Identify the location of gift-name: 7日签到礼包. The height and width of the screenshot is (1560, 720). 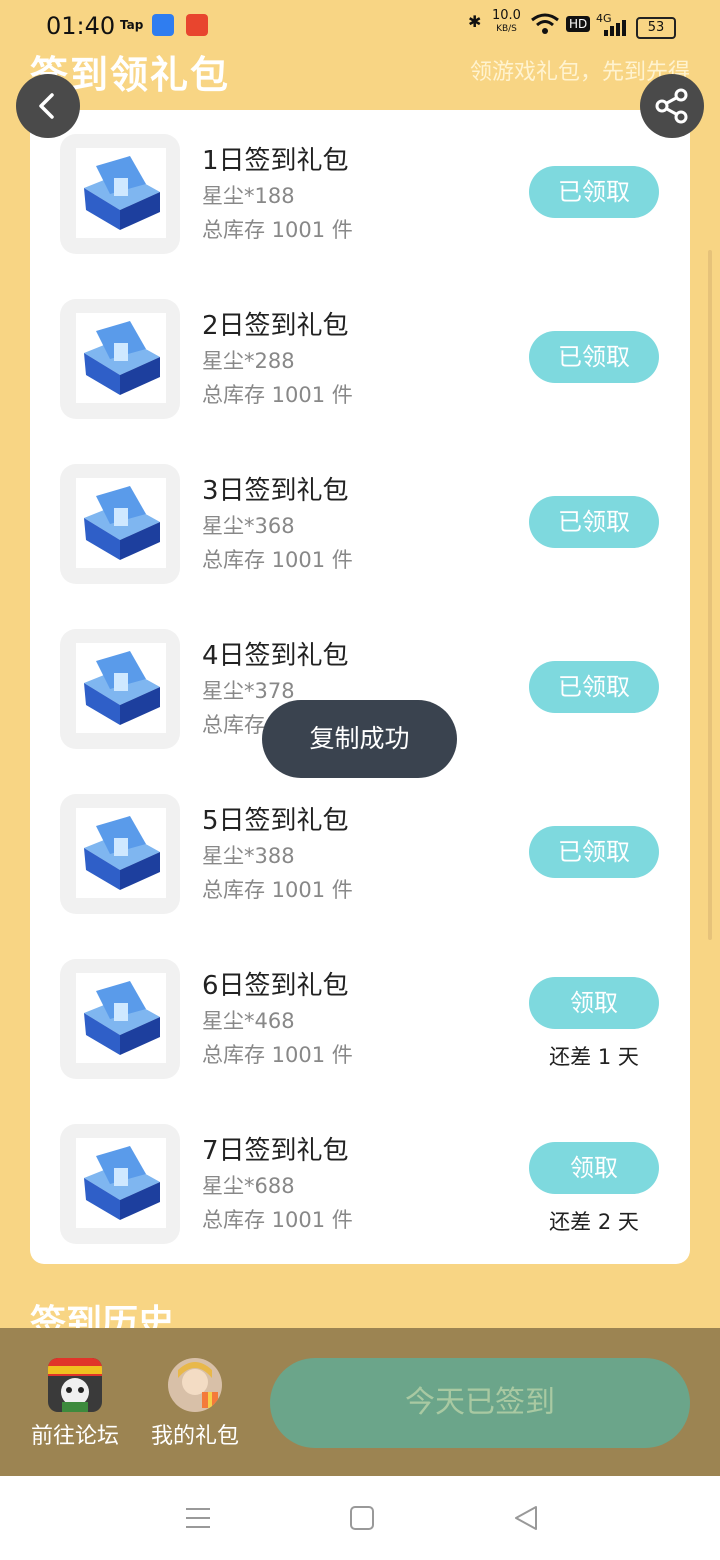
(275, 1151).